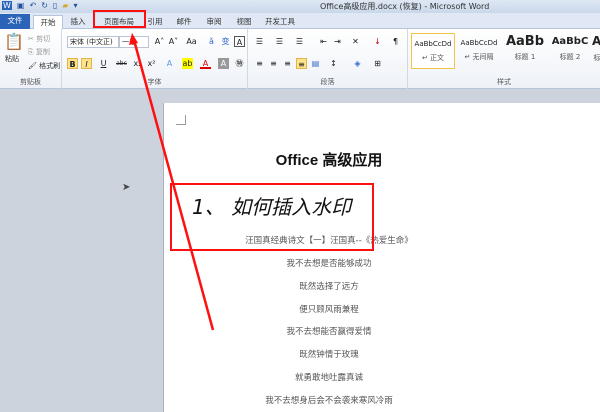 The height and width of the screenshot is (412, 600). I want to click on font-group-label: 字体, so click(154, 82).